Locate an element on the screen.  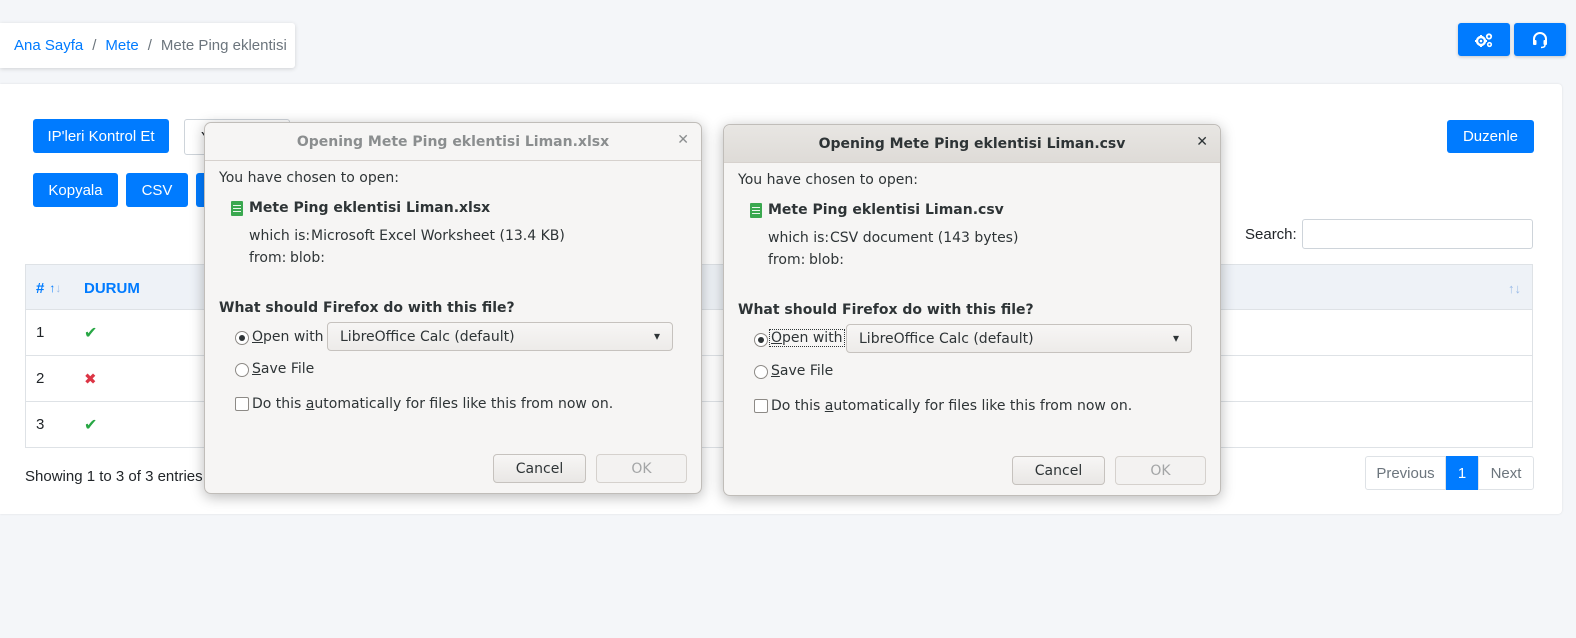
file-name: Mete Ping eklentisi Liman.xlsx is located at coordinates (370, 208).